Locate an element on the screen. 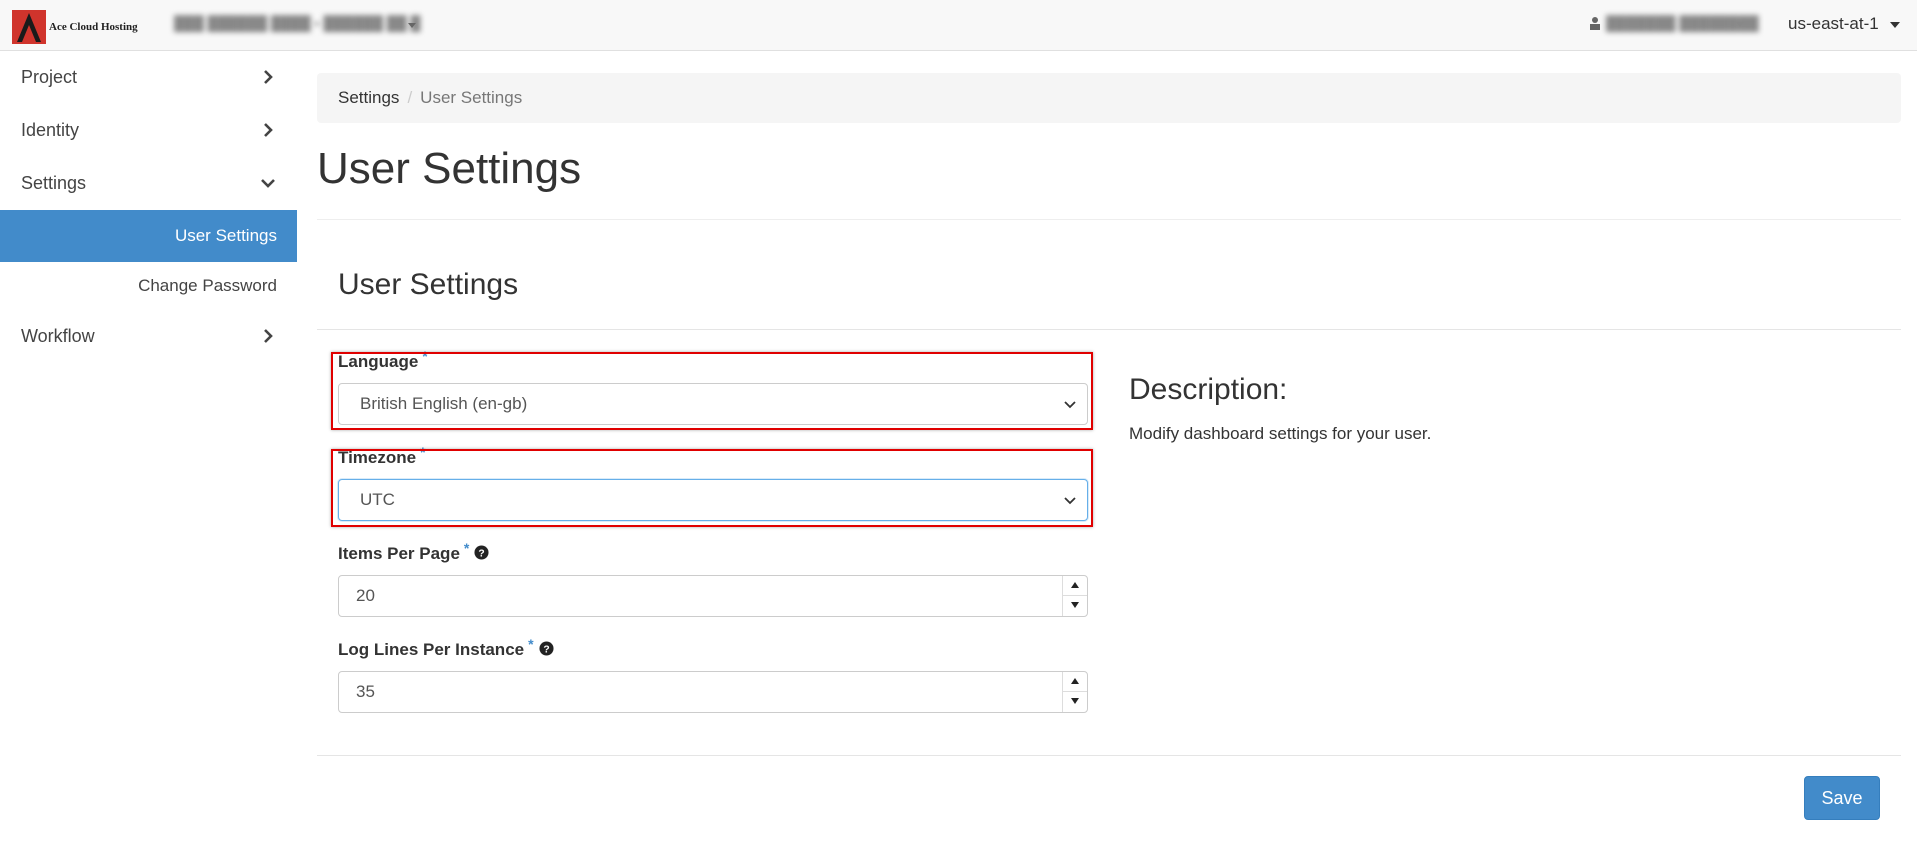  save-button: Save is located at coordinates (1842, 798).